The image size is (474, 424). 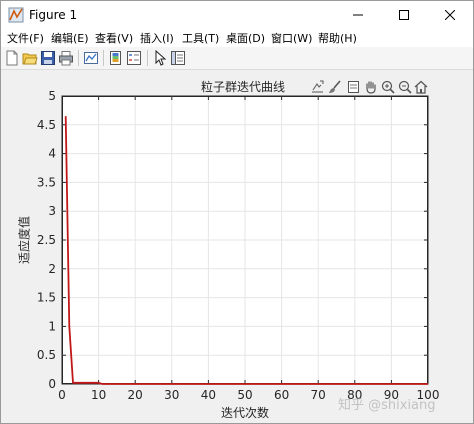 I want to click on minimize-button, so click(x=358, y=15).